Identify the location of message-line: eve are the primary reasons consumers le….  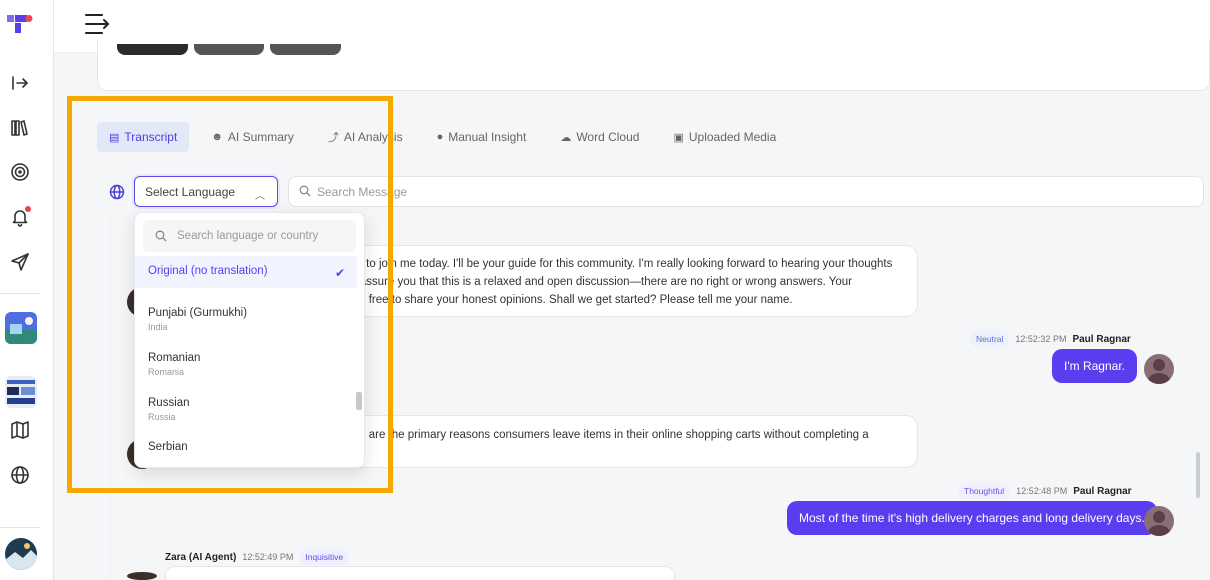
(608, 435).